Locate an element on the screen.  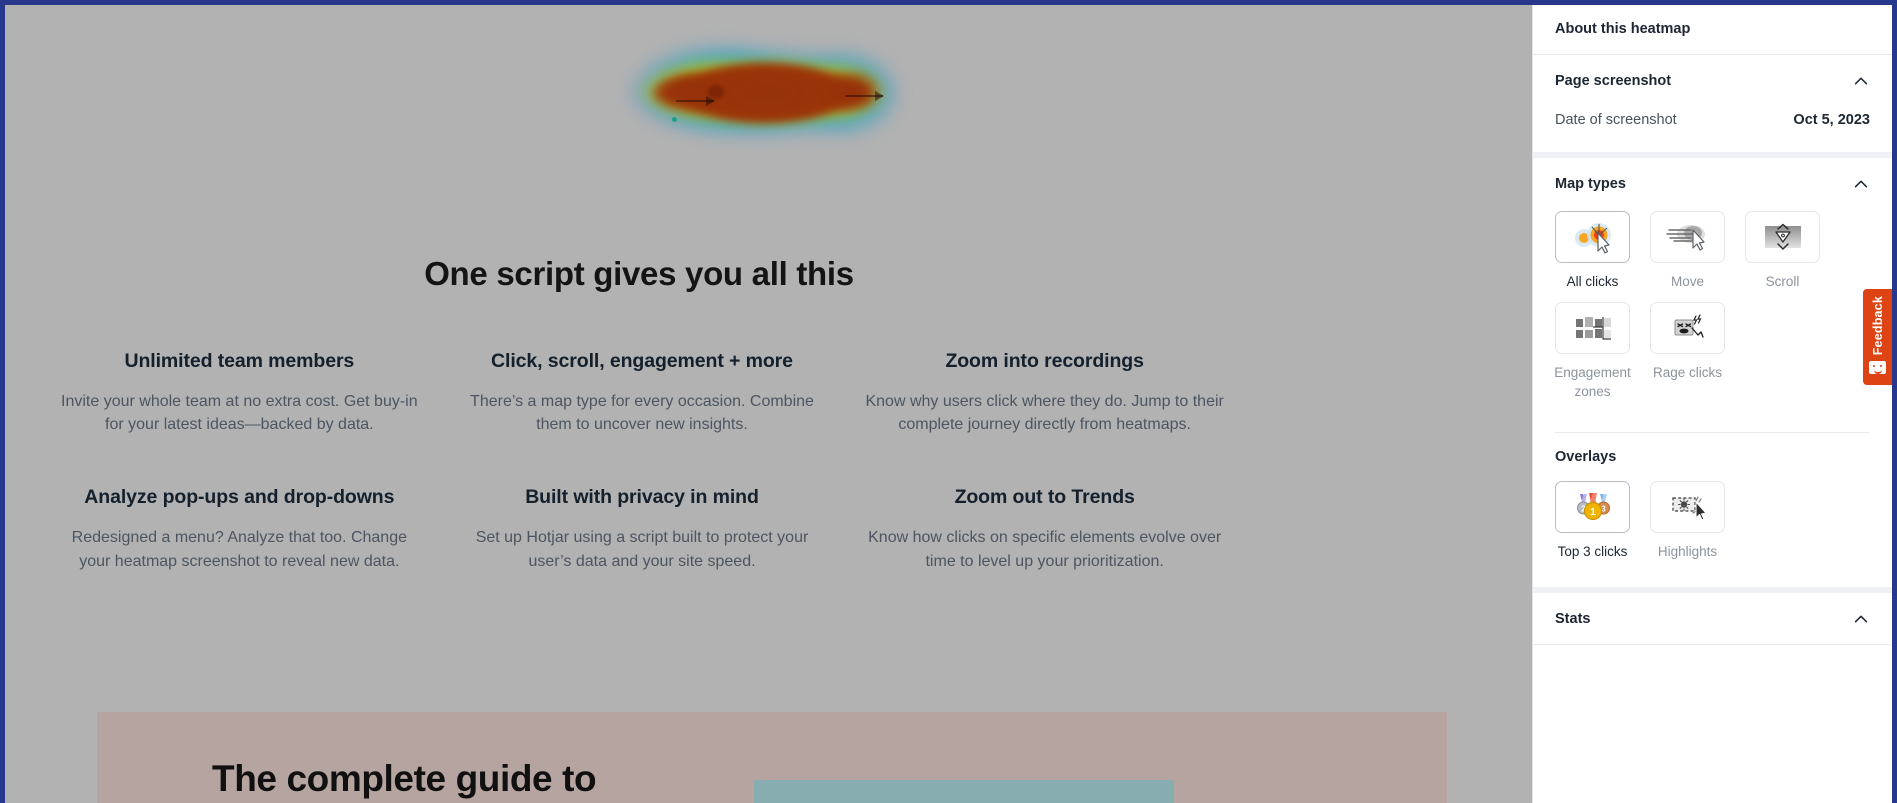
feature-title: Zoom into recordings is located at coordinates (1044, 361).